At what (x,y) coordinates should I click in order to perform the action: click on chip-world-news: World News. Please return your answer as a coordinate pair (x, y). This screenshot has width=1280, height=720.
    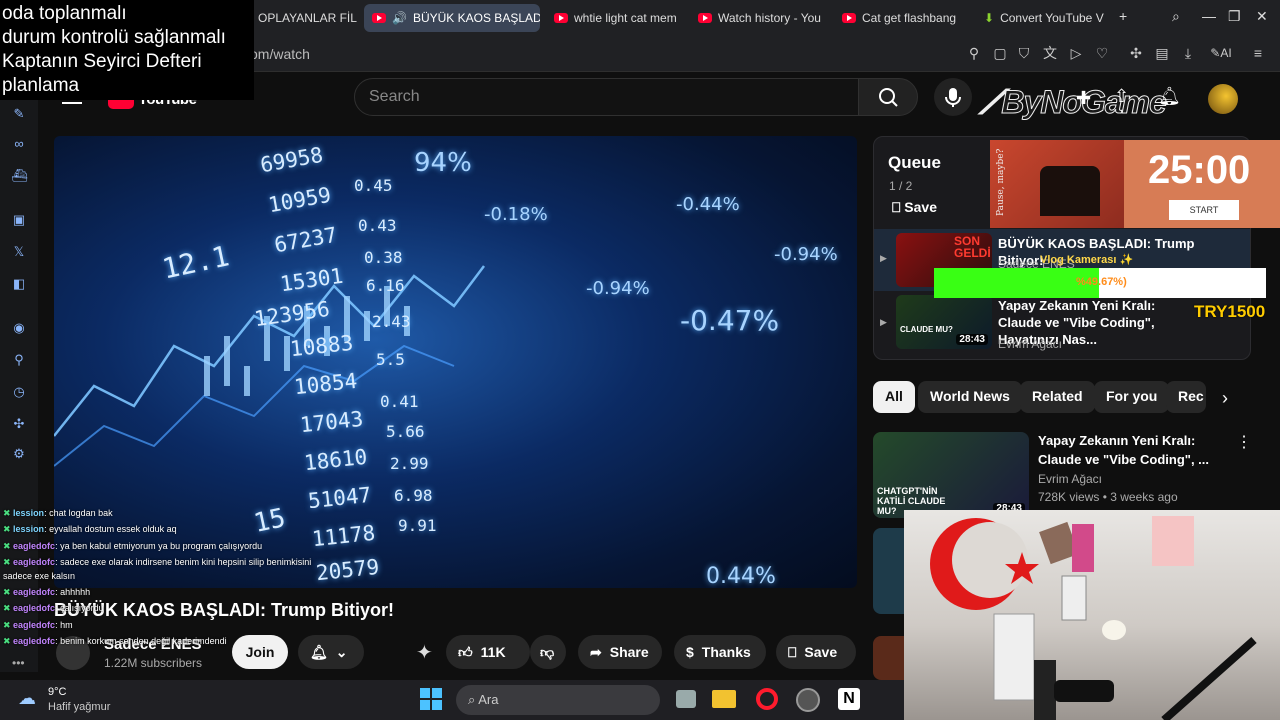
    Looking at the image, I should click on (970, 397).